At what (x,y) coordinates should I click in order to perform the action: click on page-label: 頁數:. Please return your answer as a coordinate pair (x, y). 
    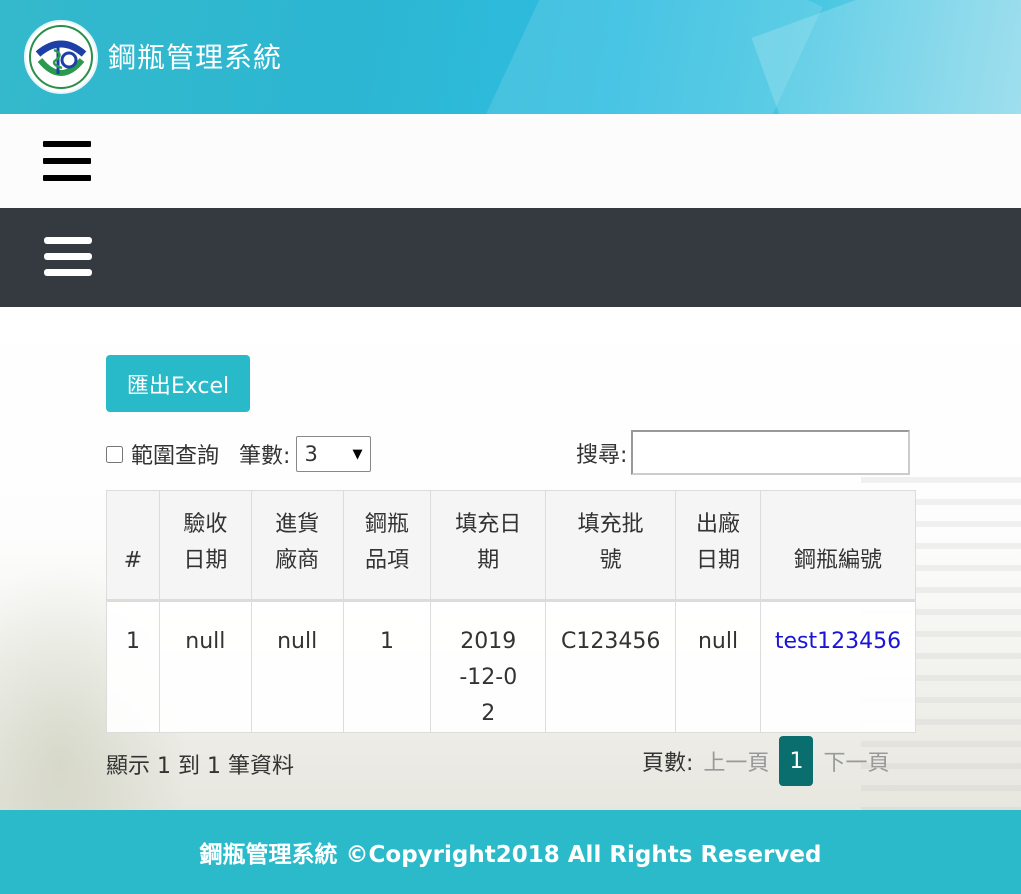
    Looking at the image, I should click on (668, 763).